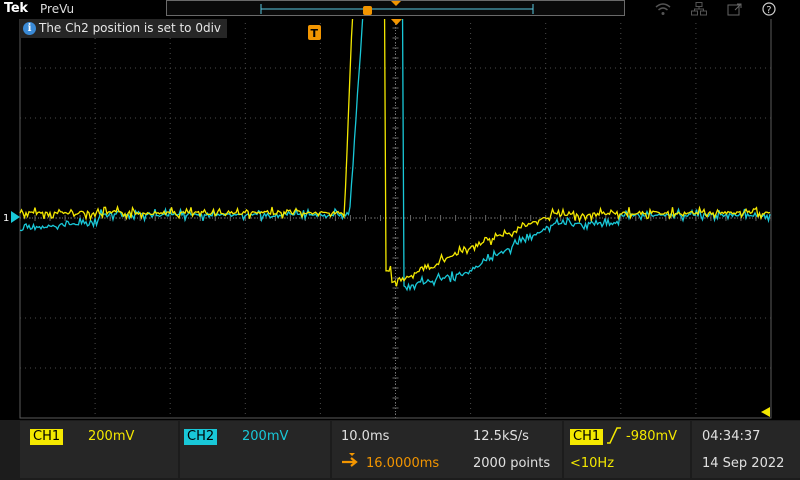 This screenshot has height=480, width=800. Describe the element at coordinates (402, 464) in the screenshot. I see `horizontal-delay: 16.0000ms` at that location.